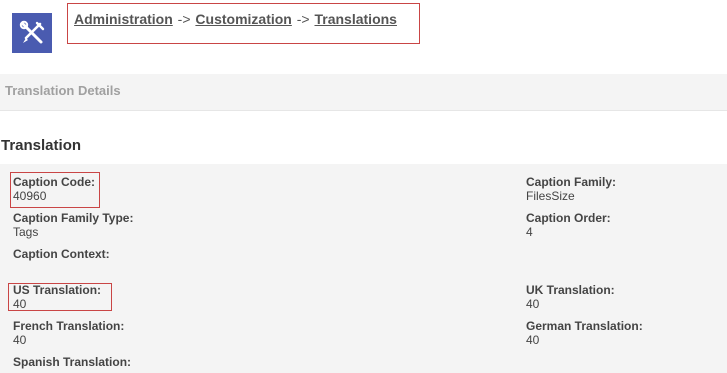 This screenshot has height=373, width=727. What do you see at coordinates (533, 304) in the screenshot?
I see `uk-translation-value: 40` at bounding box center [533, 304].